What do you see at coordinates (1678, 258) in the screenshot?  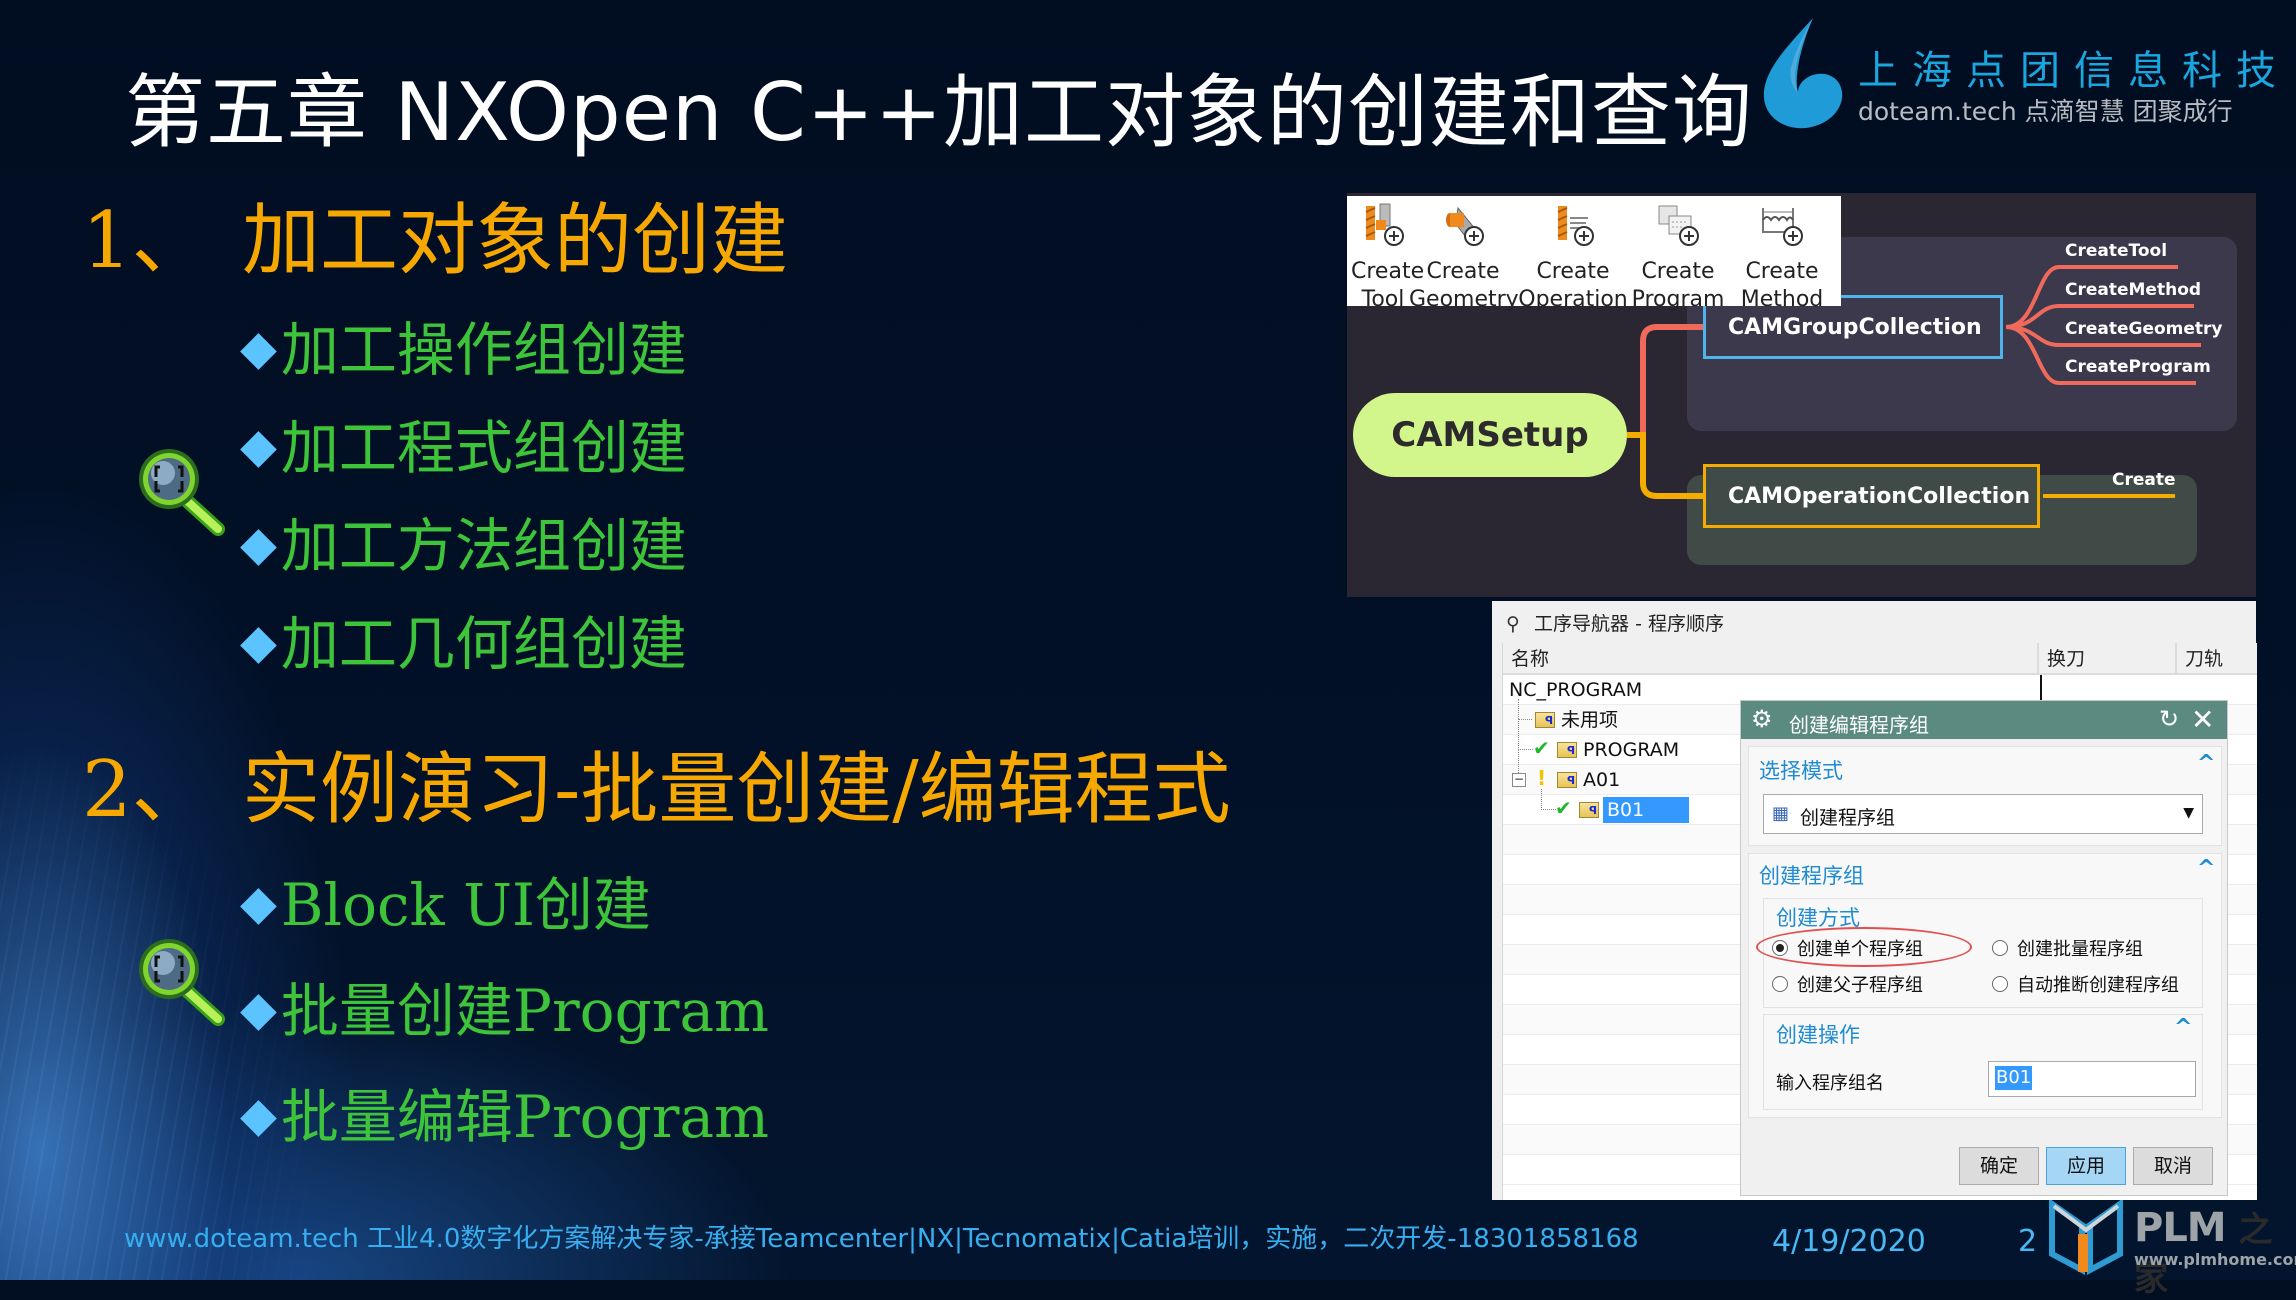 I see `create-program-button: Create Program` at bounding box center [1678, 258].